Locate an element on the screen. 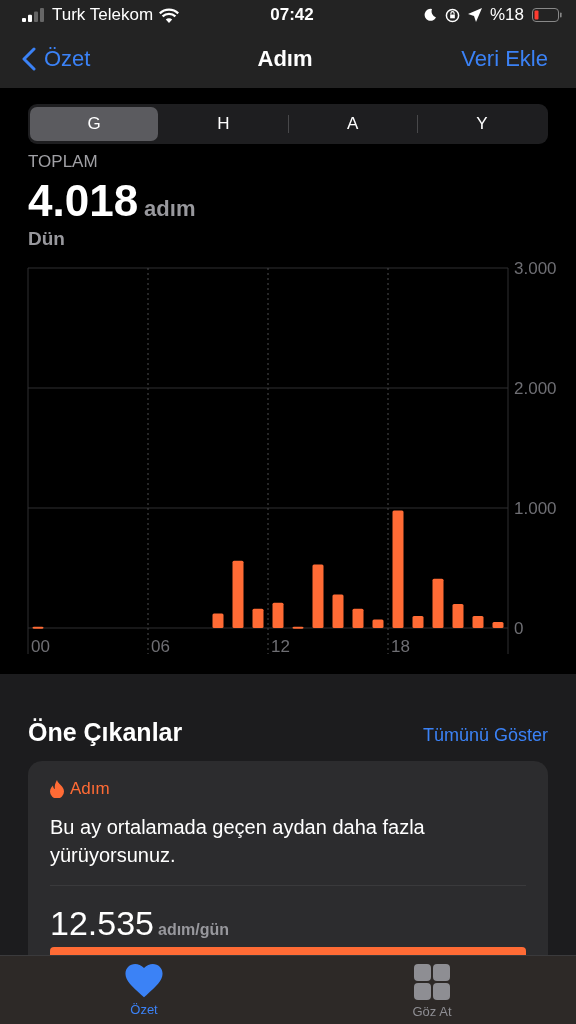 The width and height of the screenshot is (576, 1024). tab-bar-item: Göz At is located at coordinates (432, 990).